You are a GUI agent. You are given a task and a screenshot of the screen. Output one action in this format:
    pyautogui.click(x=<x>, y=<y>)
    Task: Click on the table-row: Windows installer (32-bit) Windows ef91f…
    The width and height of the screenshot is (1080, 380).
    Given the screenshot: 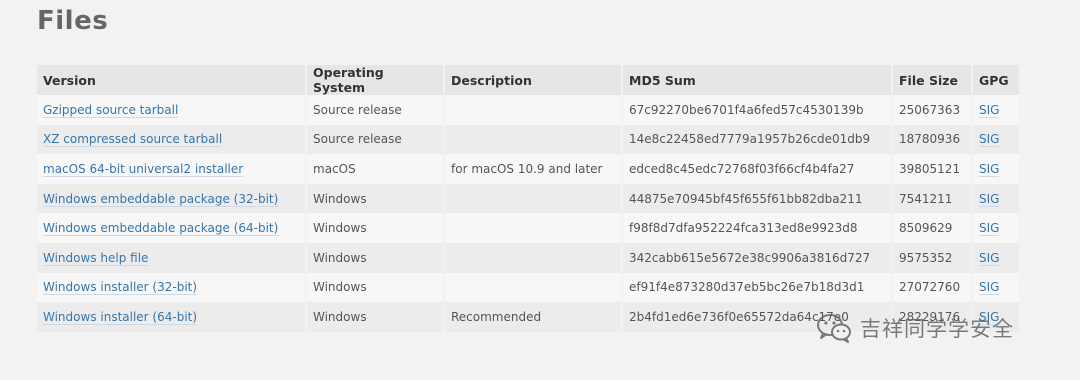 What is the action you would take?
    pyautogui.click(x=528, y=287)
    